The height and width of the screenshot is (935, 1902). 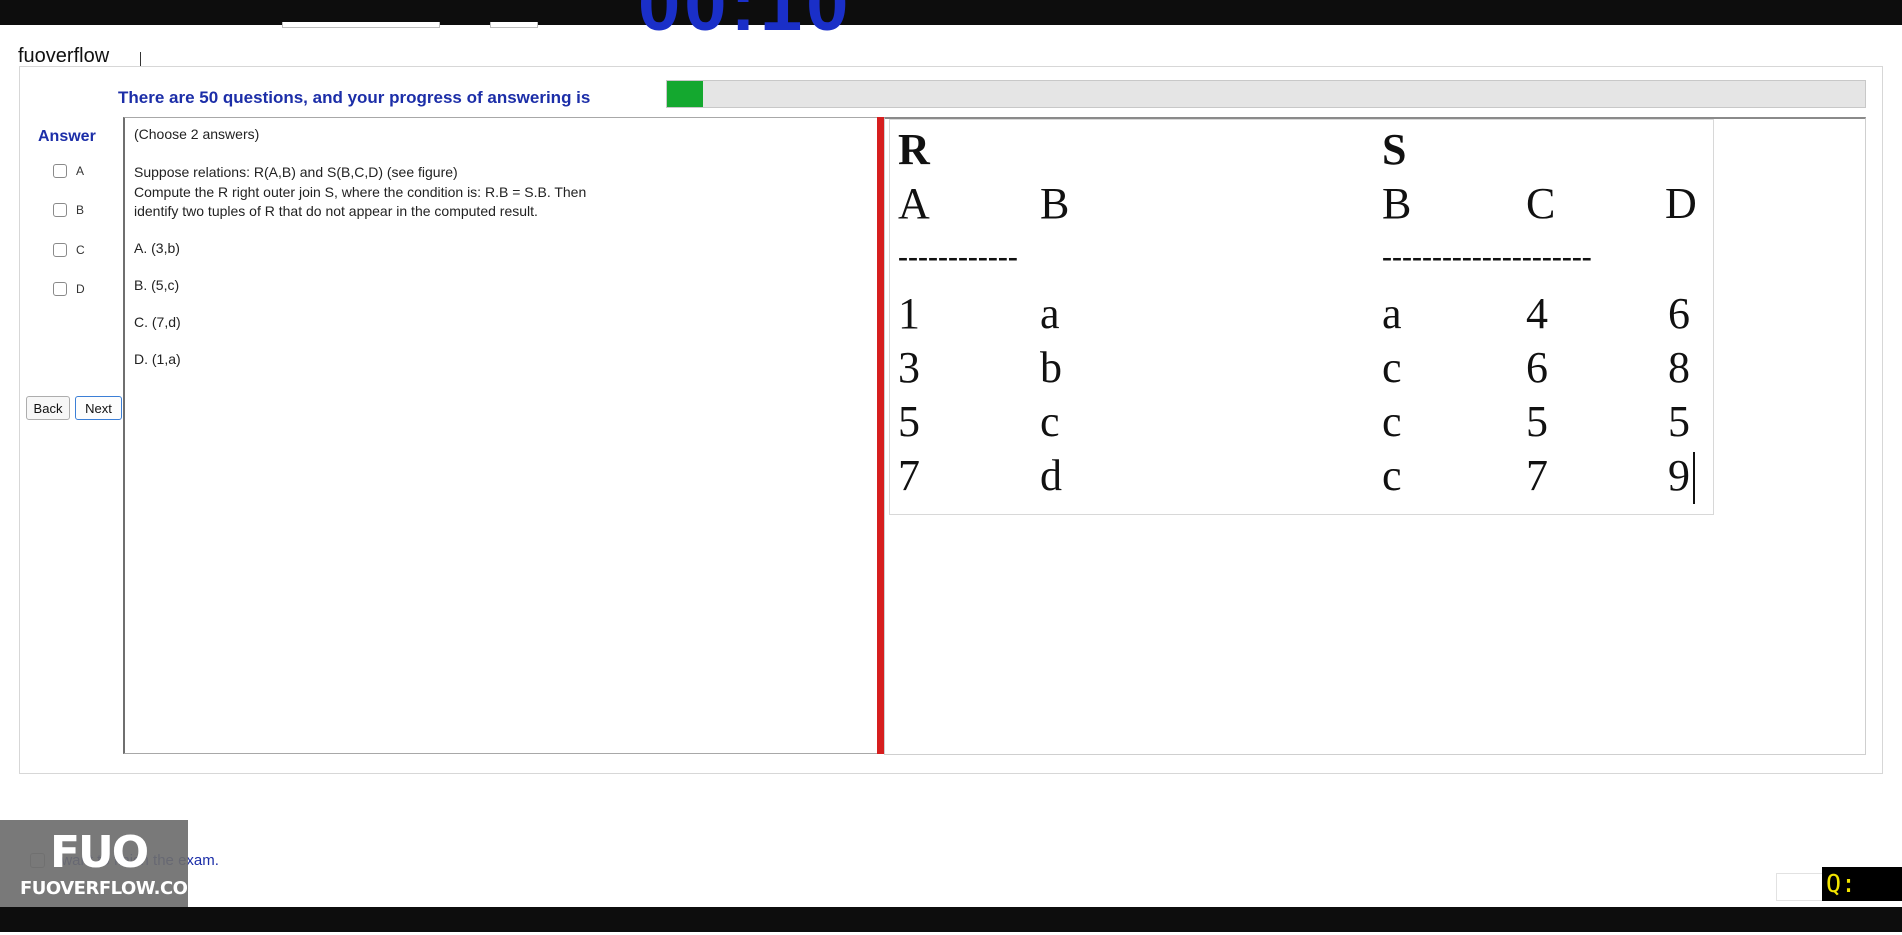 I want to click on question-choice-d: D. (1,a), so click(x=157, y=359).